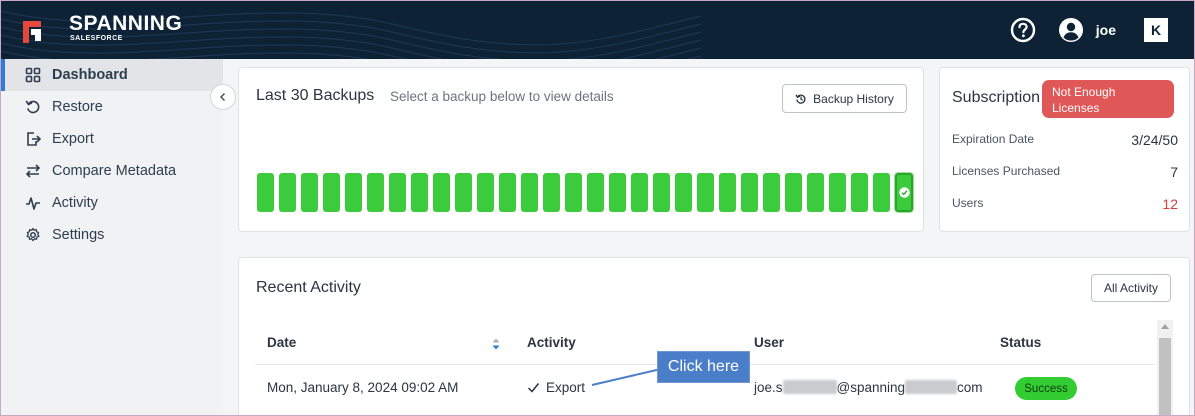  What do you see at coordinates (626, 377) in the screenshot?
I see `callout-pointer` at bounding box center [626, 377].